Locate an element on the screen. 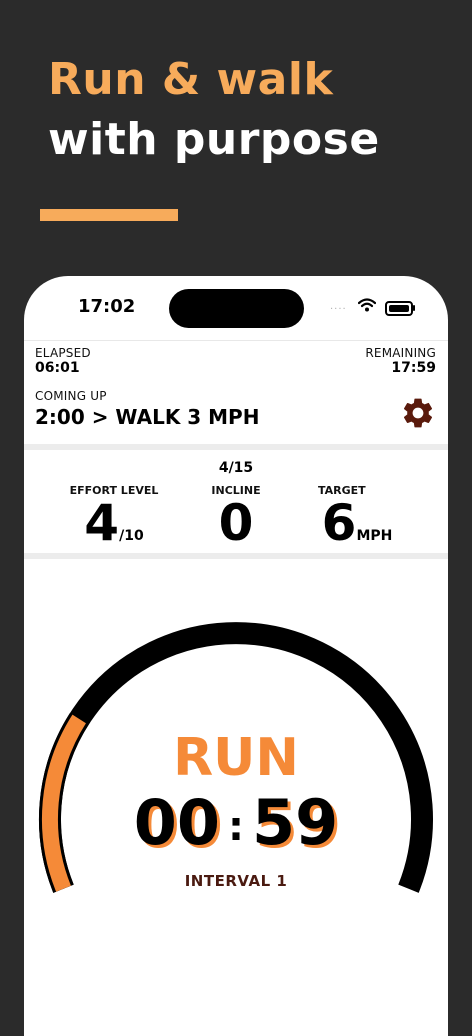 The height and width of the screenshot is (1036, 472). elapsed-label: ELAPSED is located at coordinates (63, 353).